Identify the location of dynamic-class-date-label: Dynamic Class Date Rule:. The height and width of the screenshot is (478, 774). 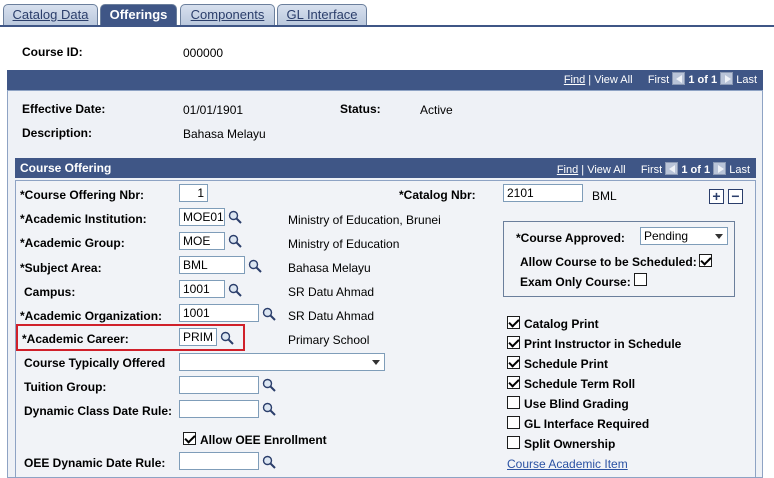
(98, 411).